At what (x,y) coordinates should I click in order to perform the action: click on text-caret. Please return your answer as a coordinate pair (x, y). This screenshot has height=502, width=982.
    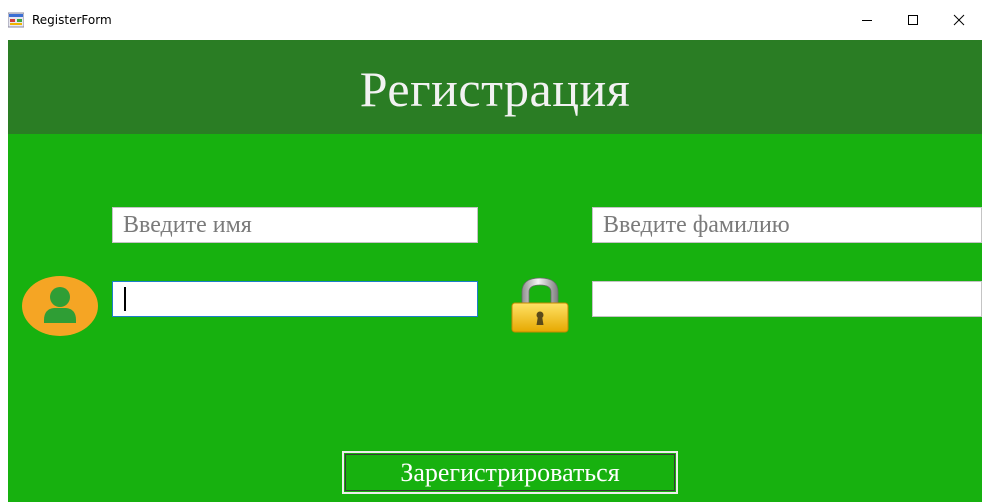
    Looking at the image, I should click on (125, 299).